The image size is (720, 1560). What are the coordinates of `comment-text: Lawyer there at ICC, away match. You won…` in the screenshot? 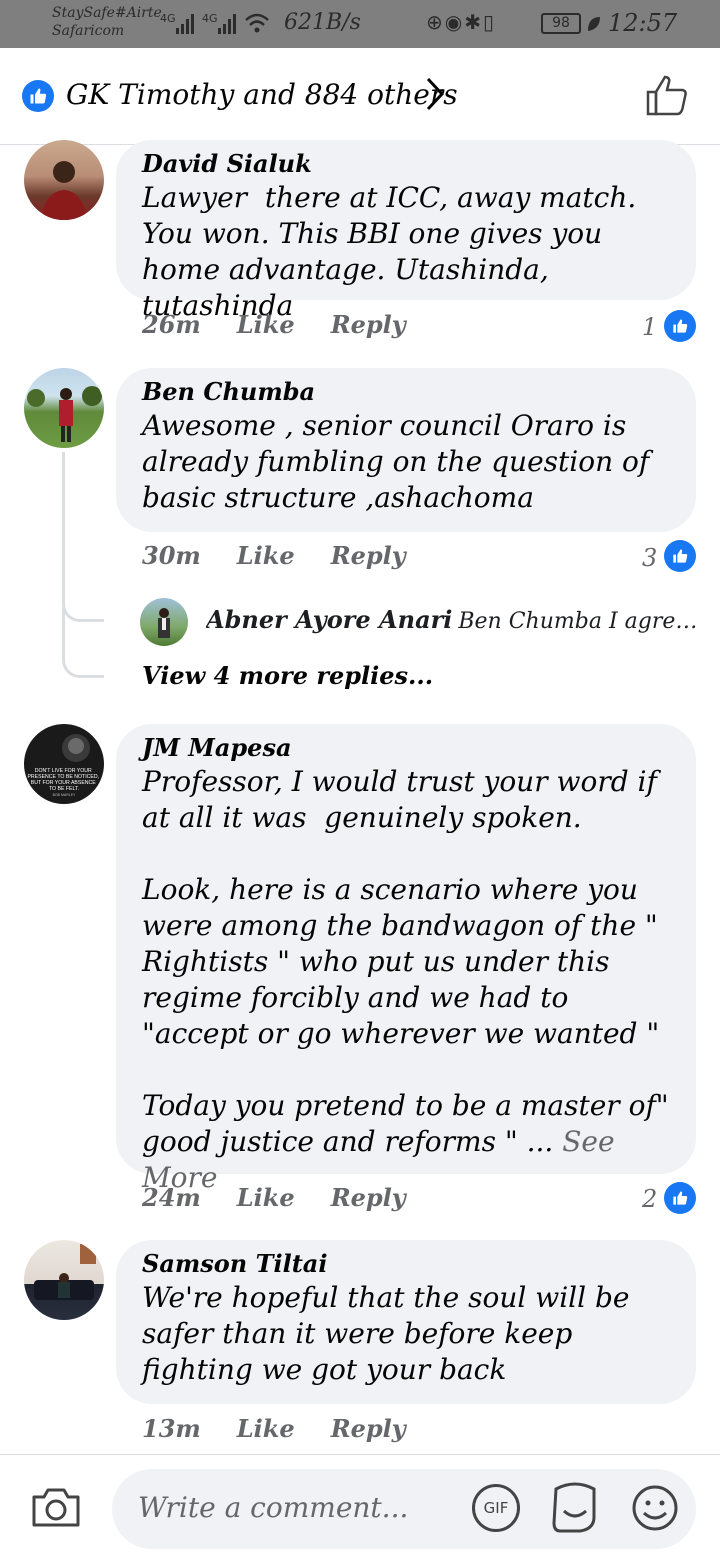 It's located at (394, 251).